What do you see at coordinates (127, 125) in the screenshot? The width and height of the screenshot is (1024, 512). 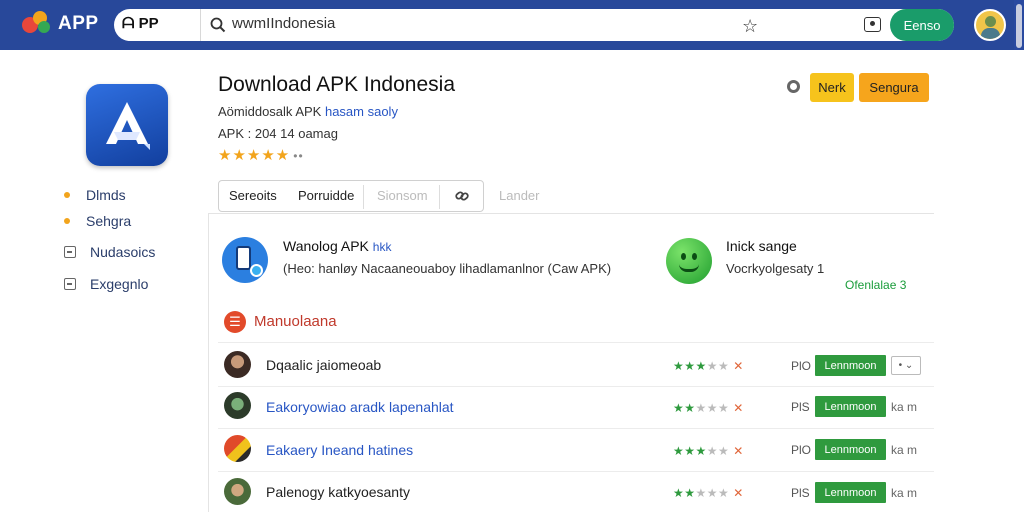 I see `app-icon` at bounding box center [127, 125].